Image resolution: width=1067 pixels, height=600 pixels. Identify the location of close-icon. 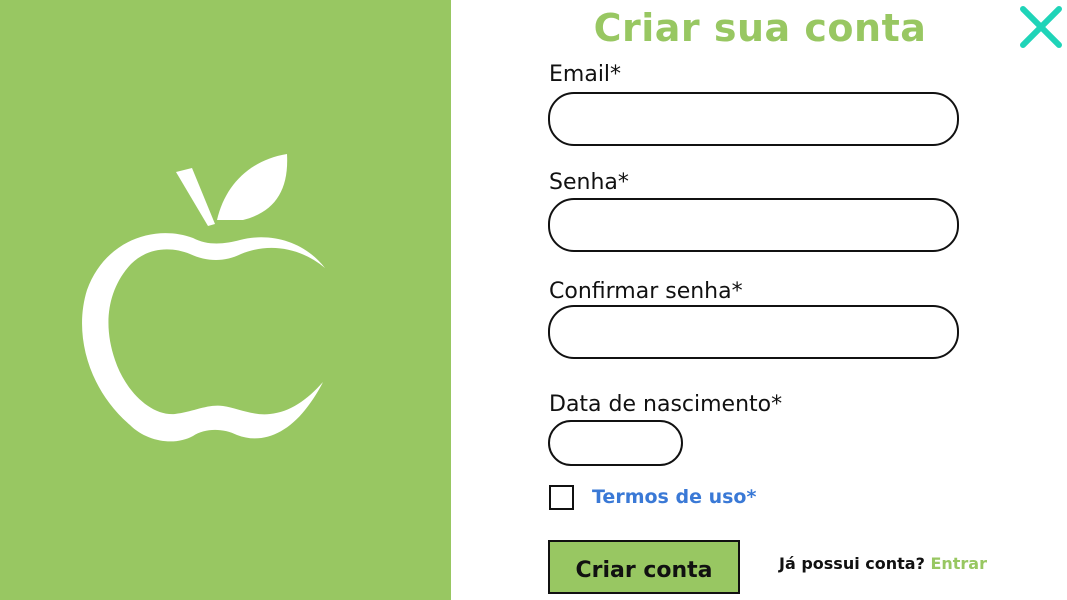
(1041, 27).